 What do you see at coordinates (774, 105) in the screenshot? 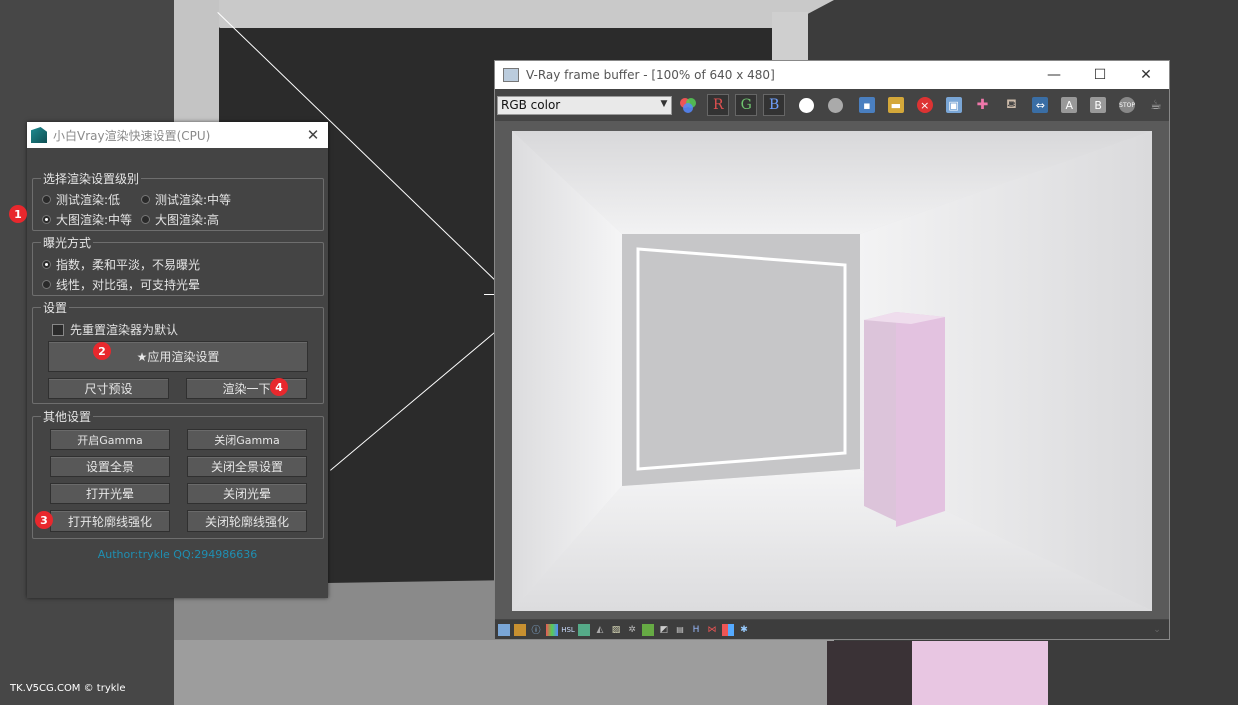
I see `channel-b-toggle: B` at bounding box center [774, 105].